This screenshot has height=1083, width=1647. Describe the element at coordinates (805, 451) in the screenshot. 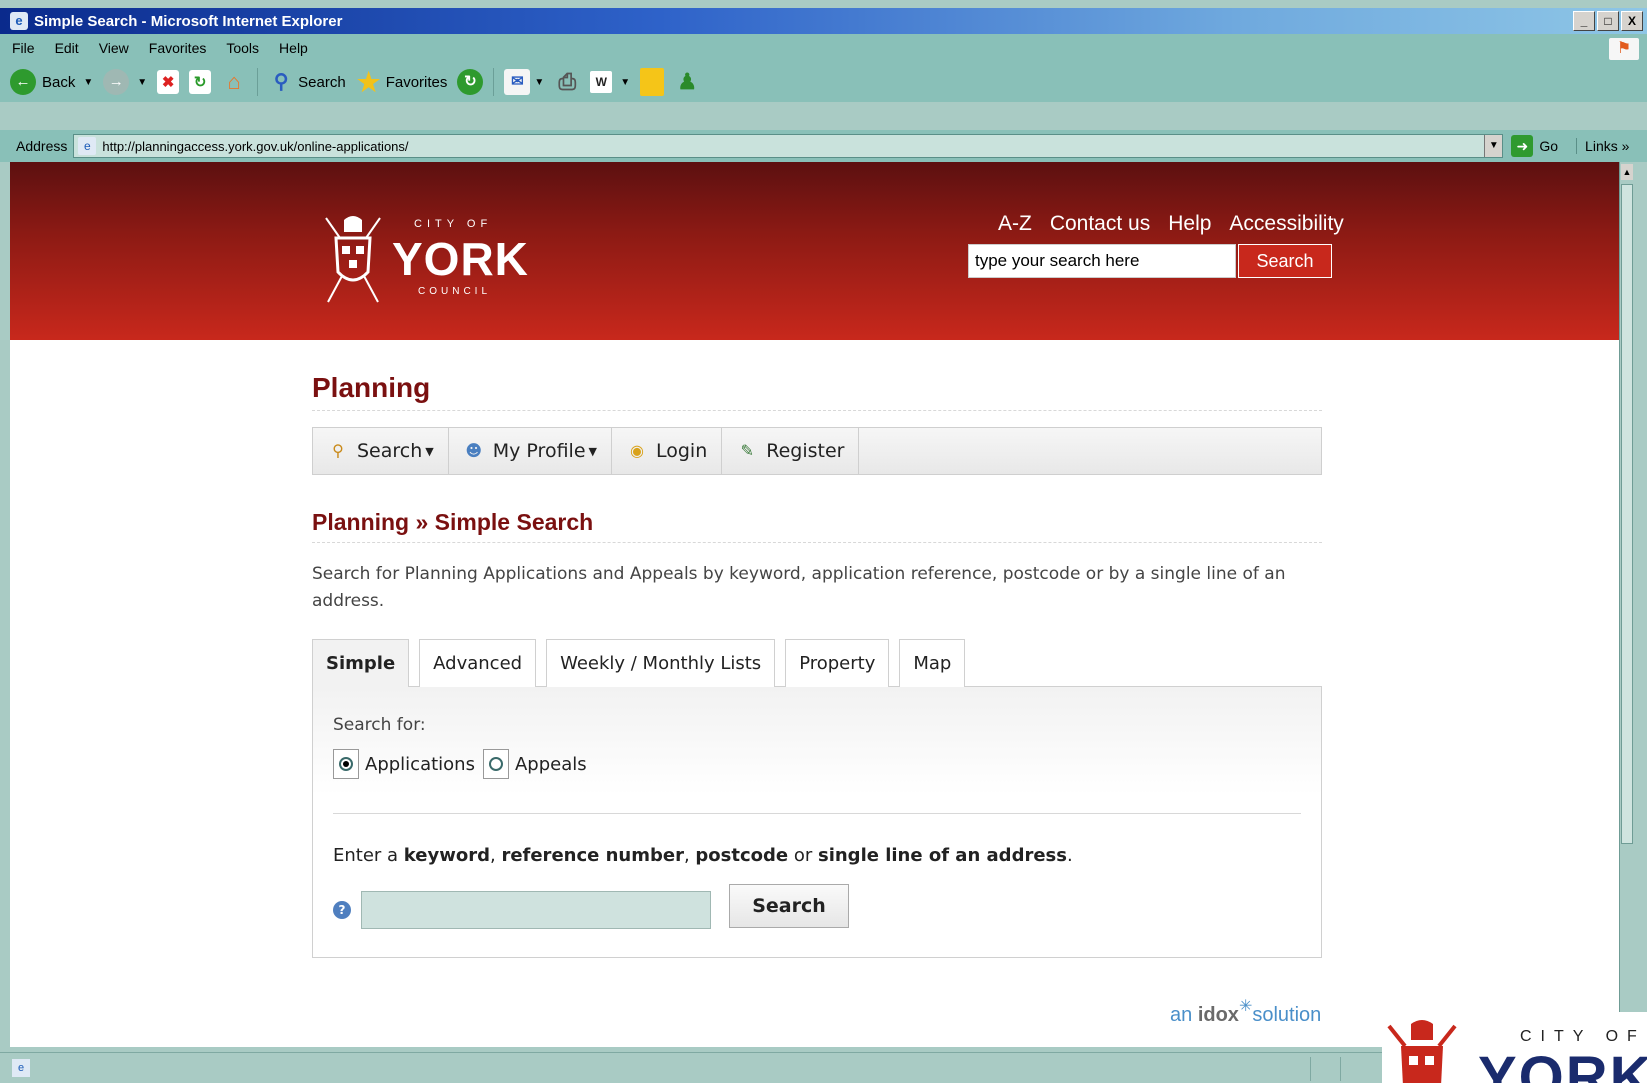

I see `nav-register-label: Register` at that location.